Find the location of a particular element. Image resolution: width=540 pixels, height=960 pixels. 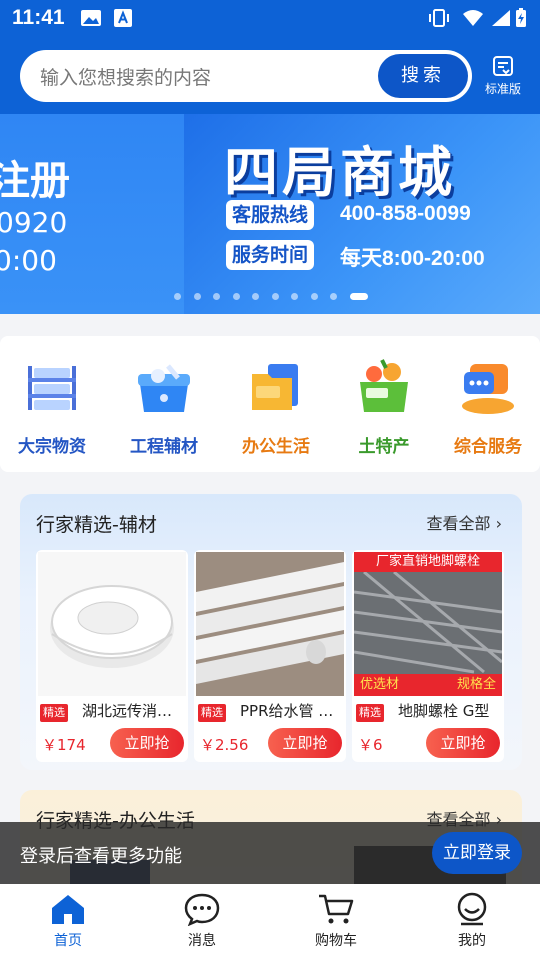

image-banner-left: 优选材 is located at coordinates (380, 684).